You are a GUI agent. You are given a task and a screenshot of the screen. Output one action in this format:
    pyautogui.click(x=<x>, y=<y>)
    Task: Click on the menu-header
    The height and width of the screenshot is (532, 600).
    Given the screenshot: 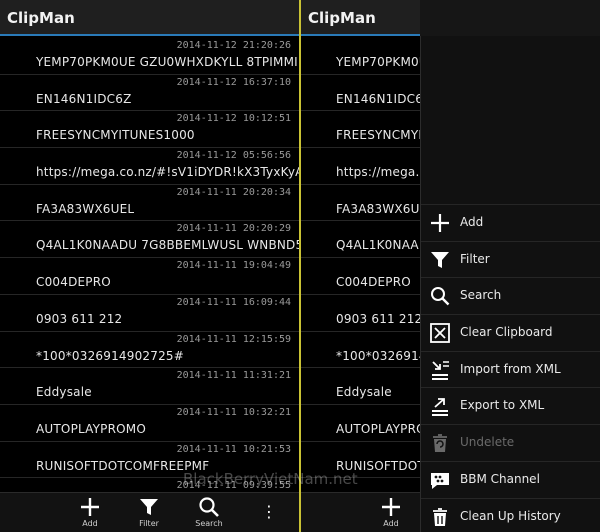 What is the action you would take?
    pyautogui.click(x=510, y=18)
    